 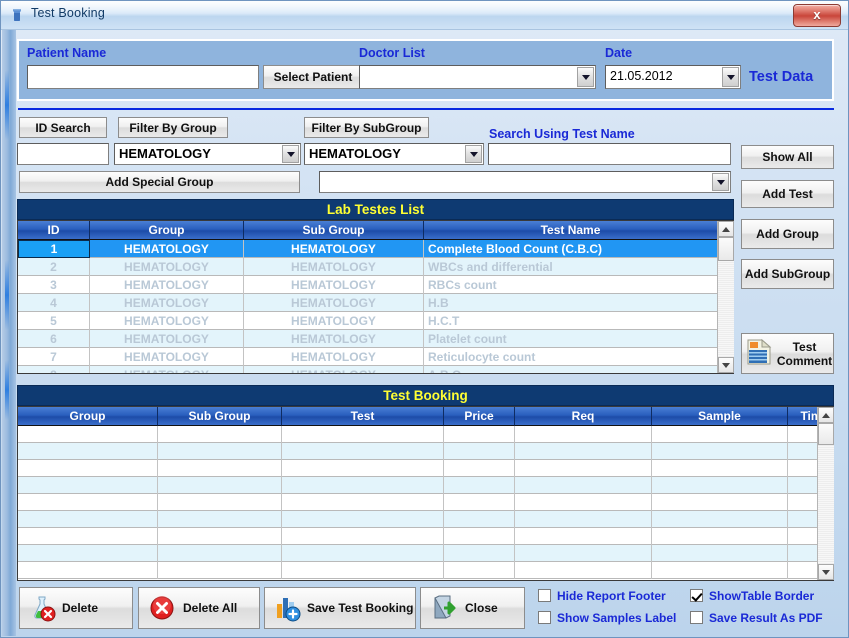 I want to click on delete-flask-icon, so click(x=42, y=608).